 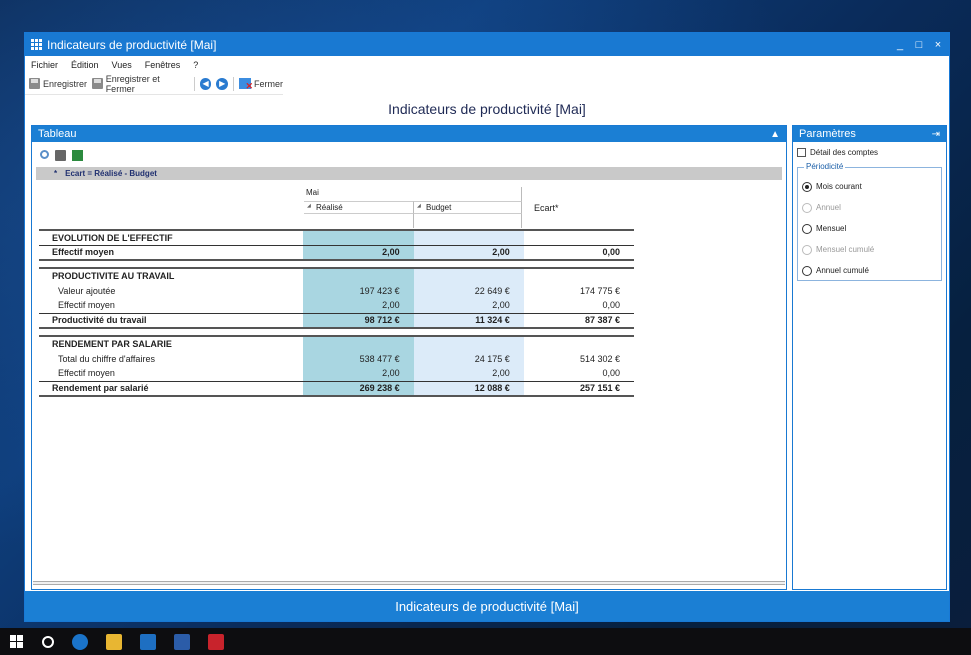 What do you see at coordinates (869, 228) in the screenshot?
I see `periodicite-option: Mensuel` at bounding box center [869, 228].